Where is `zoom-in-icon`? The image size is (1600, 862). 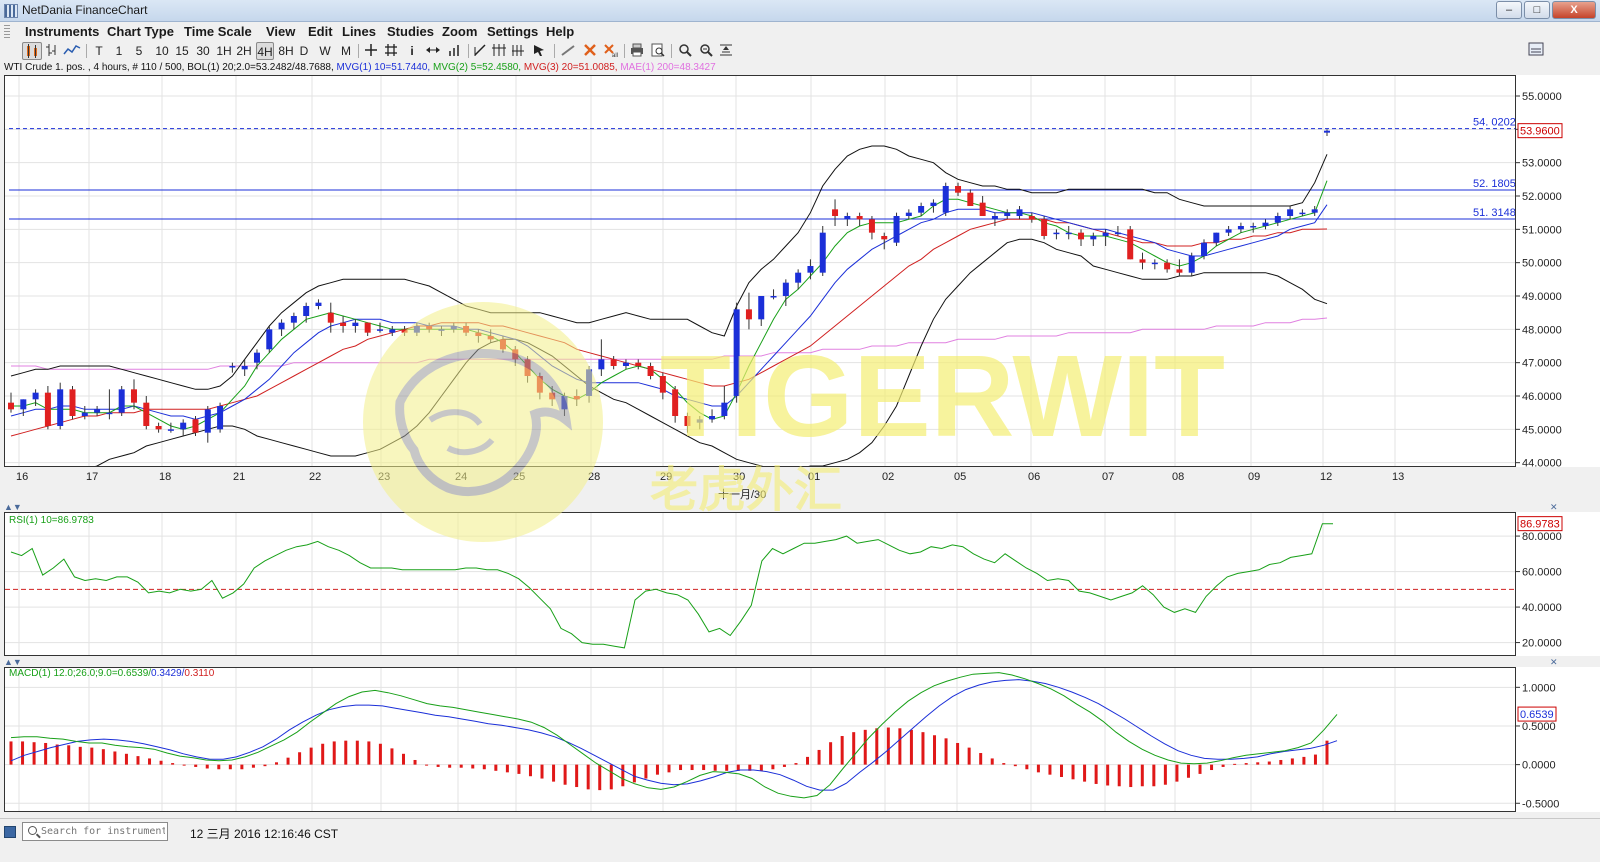 zoom-in-icon is located at coordinates (685, 51).